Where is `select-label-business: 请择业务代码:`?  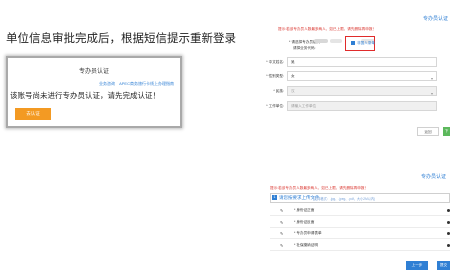 select-label-business: 请择业务代码: is located at coordinates (304, 48).